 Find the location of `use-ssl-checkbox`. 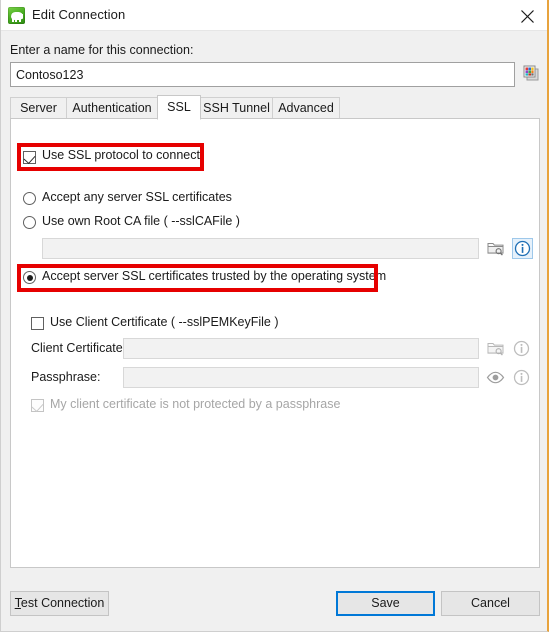

use-ssl-checkbox is located at coordinates (29, 158).